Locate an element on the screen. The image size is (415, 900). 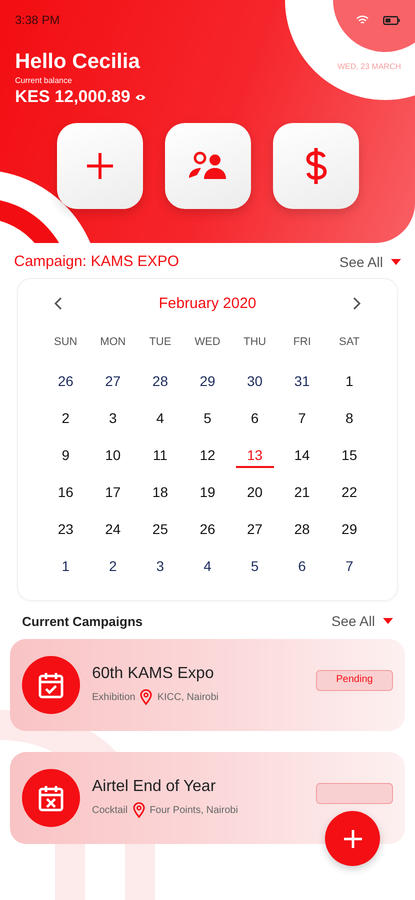
calendar-day: 11 is located at coordinates (160, 454).